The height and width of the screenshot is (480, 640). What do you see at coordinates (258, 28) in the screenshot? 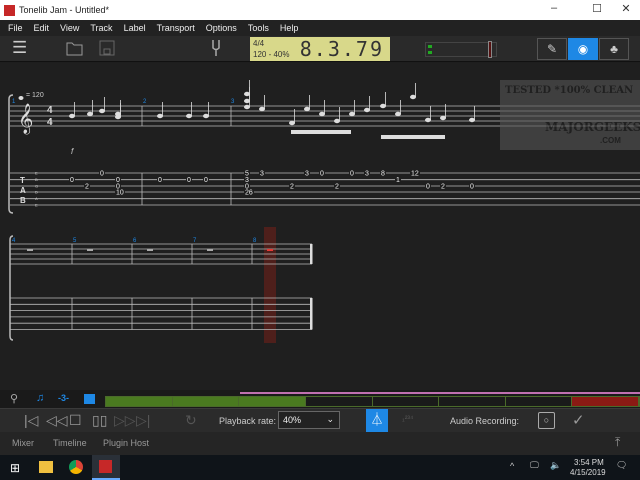
I see `menu-tools: Tools` at bounding box center [258, 28].